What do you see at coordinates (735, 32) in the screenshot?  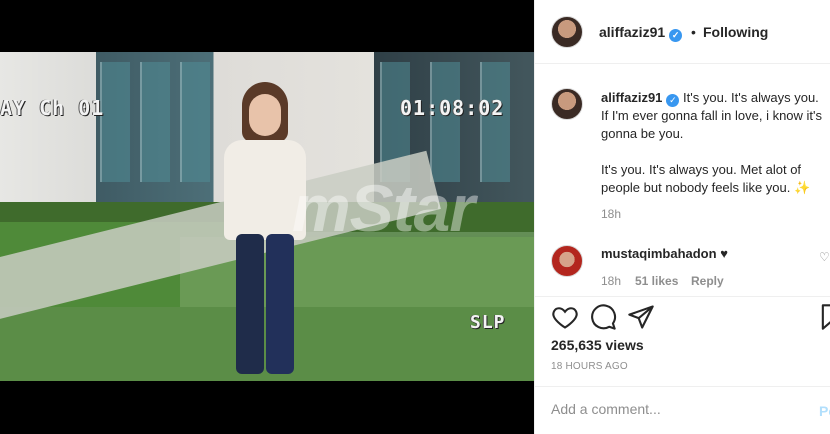 I see `following-button: Following` at bounding box center [735, 32].